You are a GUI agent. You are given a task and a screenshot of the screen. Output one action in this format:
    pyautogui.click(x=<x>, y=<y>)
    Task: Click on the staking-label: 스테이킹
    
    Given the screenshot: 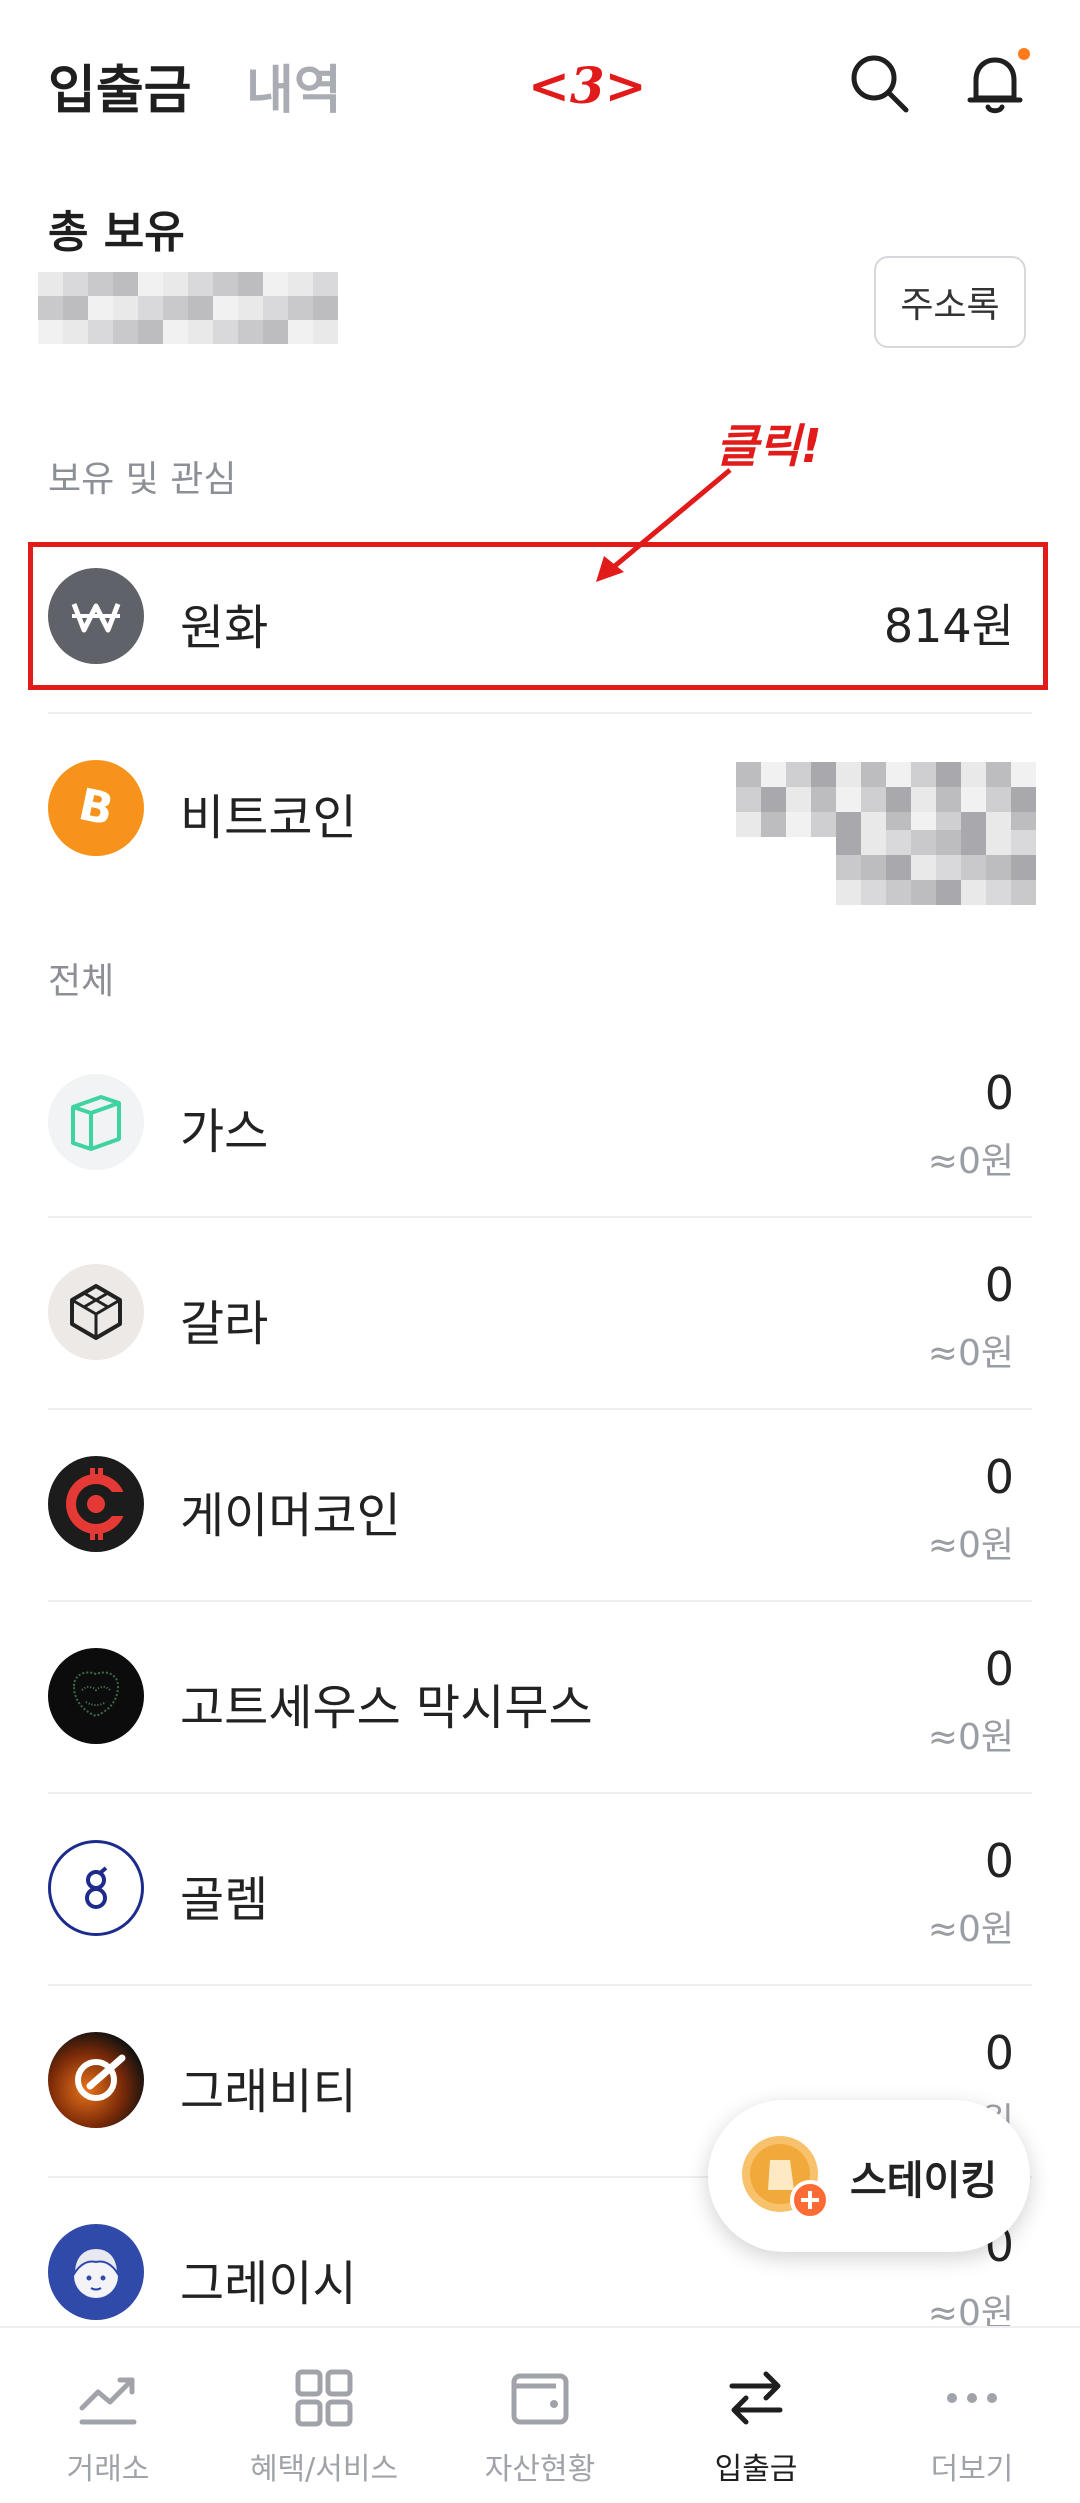 What is the action you would take?
    pyautogui.click(x=924, y=2181)
    